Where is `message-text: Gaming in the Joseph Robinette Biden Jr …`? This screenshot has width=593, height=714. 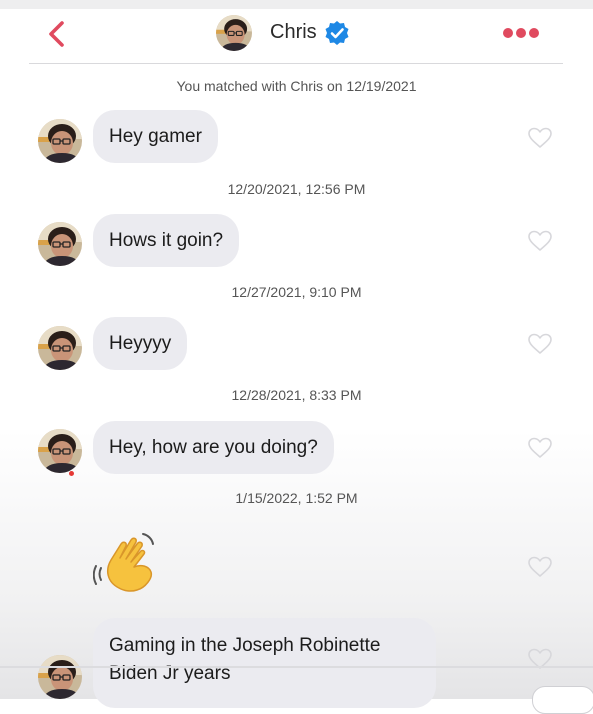 message-text: Gaming in the Joseph Robinette Biden Jr … is located at coordinates (245, 659).